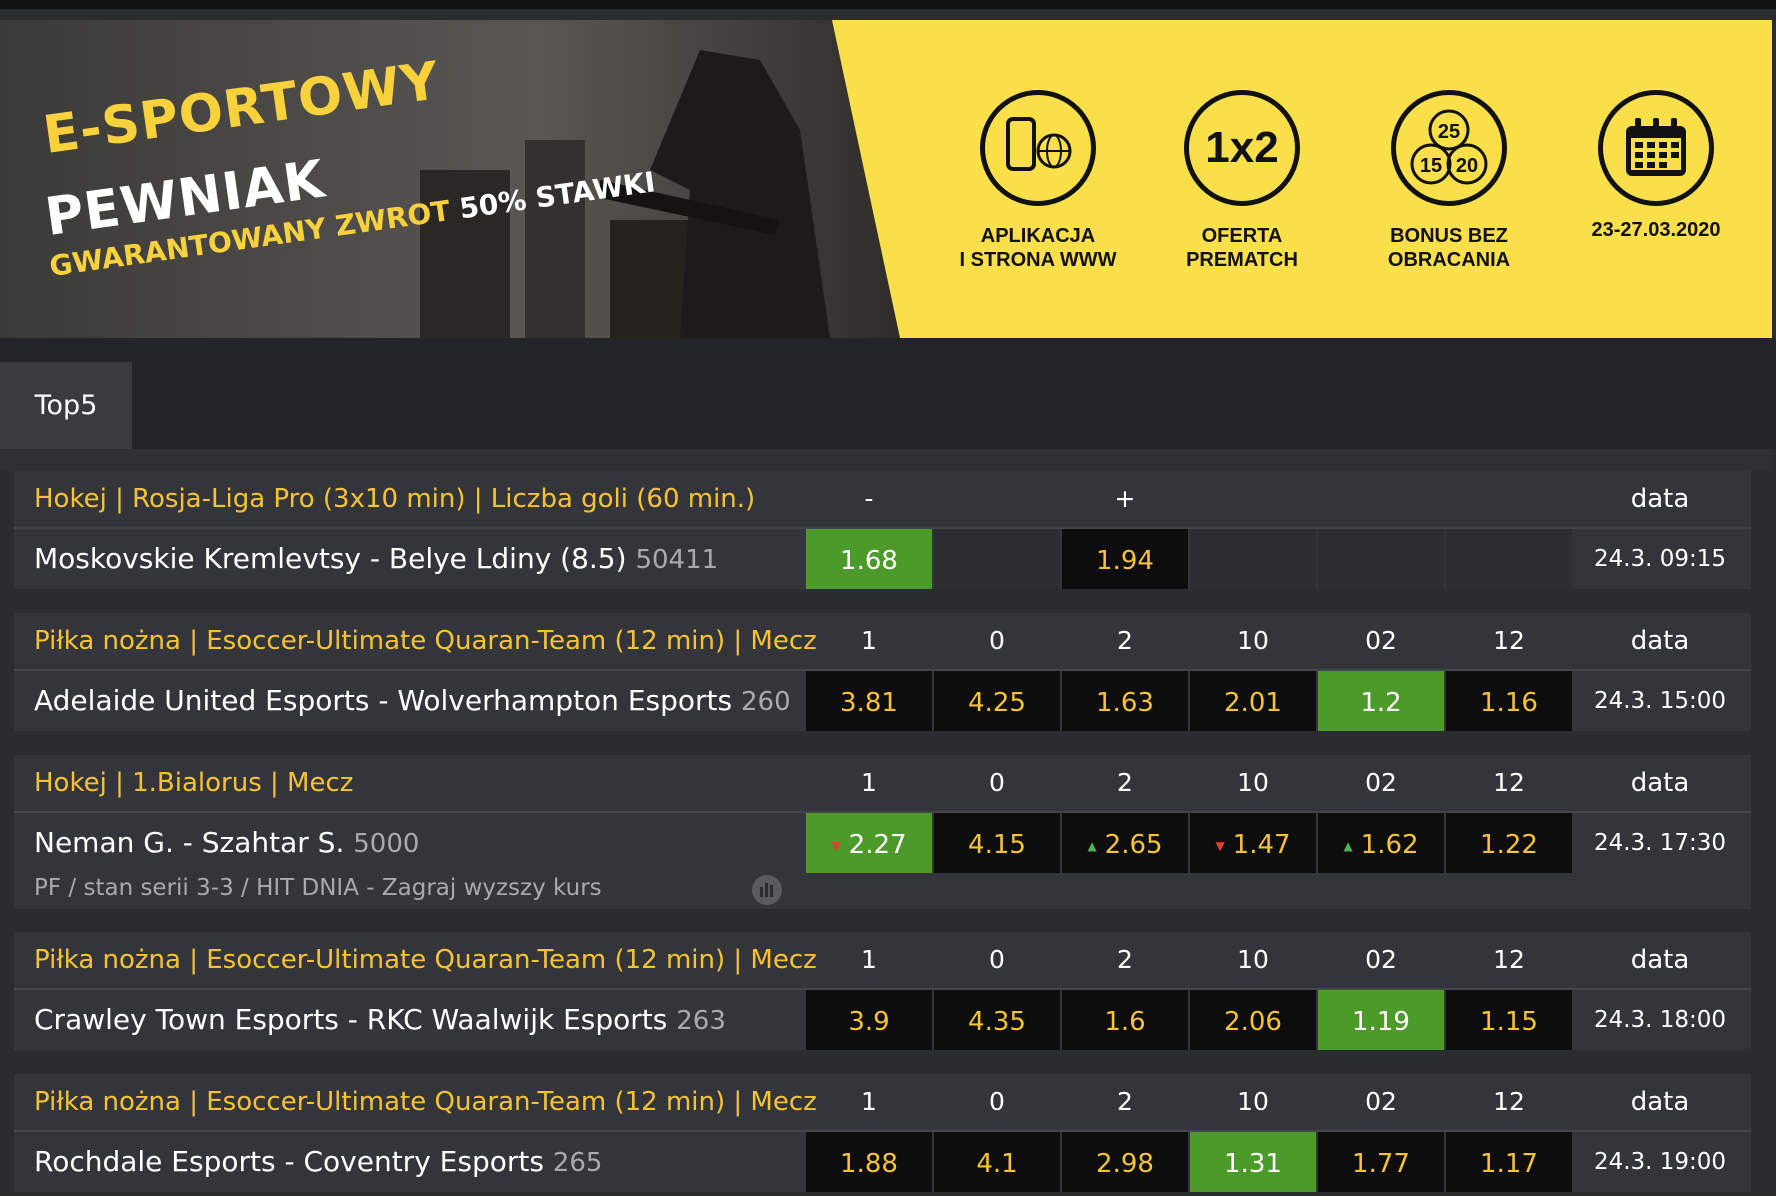 The height and width of the screenshot is (1196, 1776). Describe the element at coordinates (1242, 248) in the screenshot. I see `feature-prematch-label: OFERTA PREMATCH` at that location.